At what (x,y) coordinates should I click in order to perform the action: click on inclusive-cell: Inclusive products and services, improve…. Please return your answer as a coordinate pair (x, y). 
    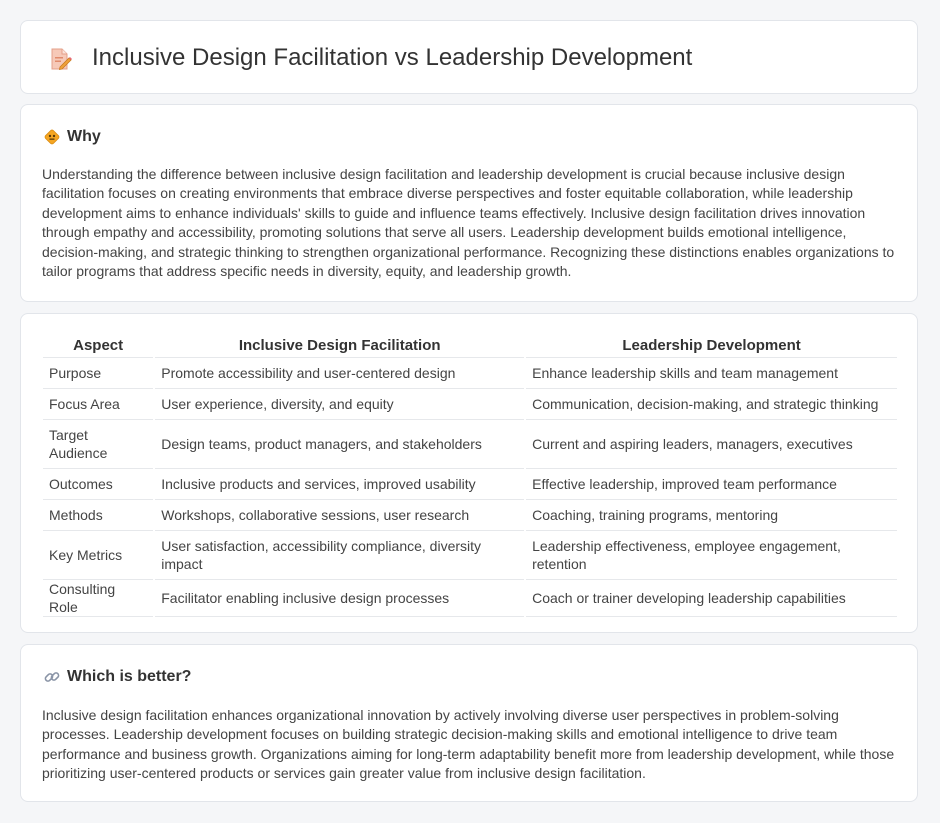
    Looking at the image, I should click on (340, 484).